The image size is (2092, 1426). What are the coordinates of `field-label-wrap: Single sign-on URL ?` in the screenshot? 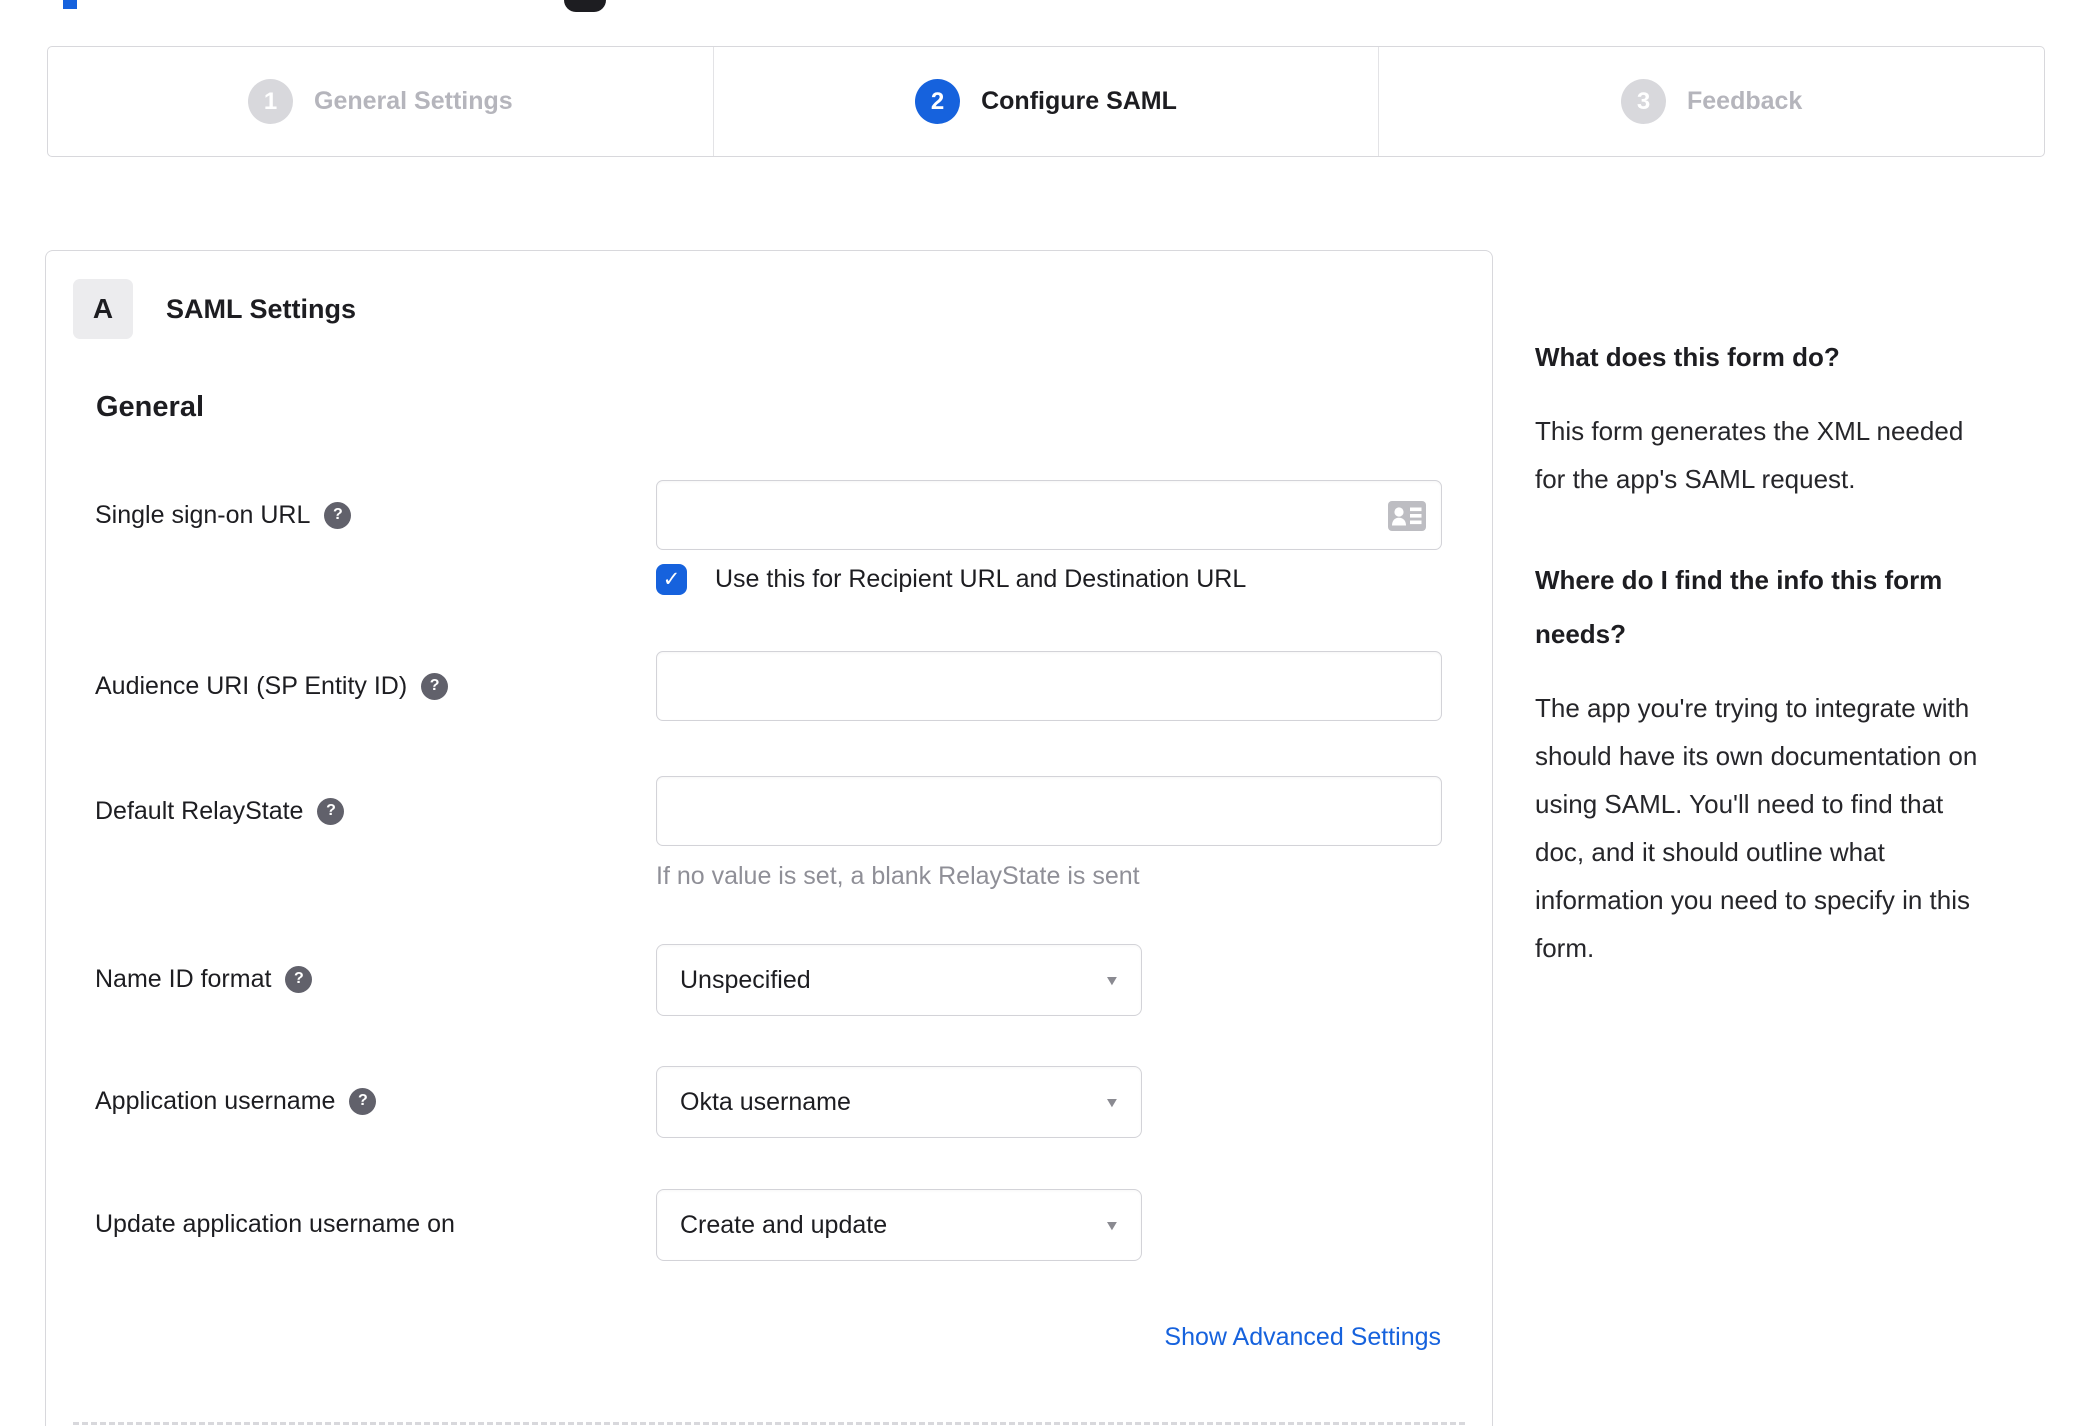 It's located at (375, 515).